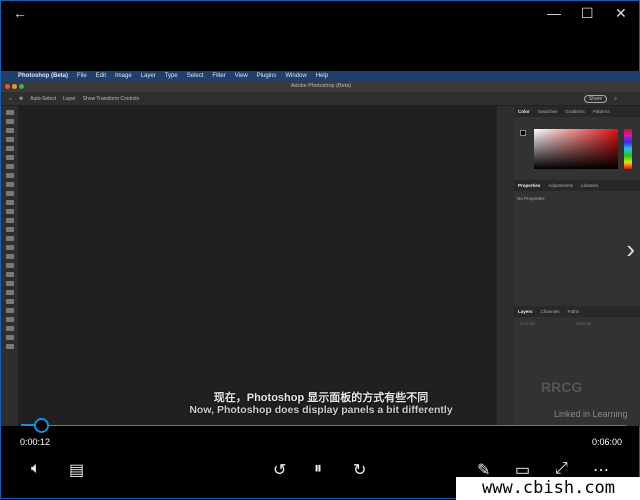  Describe the element at coordinates (101, 76) in the screenshot. I see `menu-edit: Edit` at that location.